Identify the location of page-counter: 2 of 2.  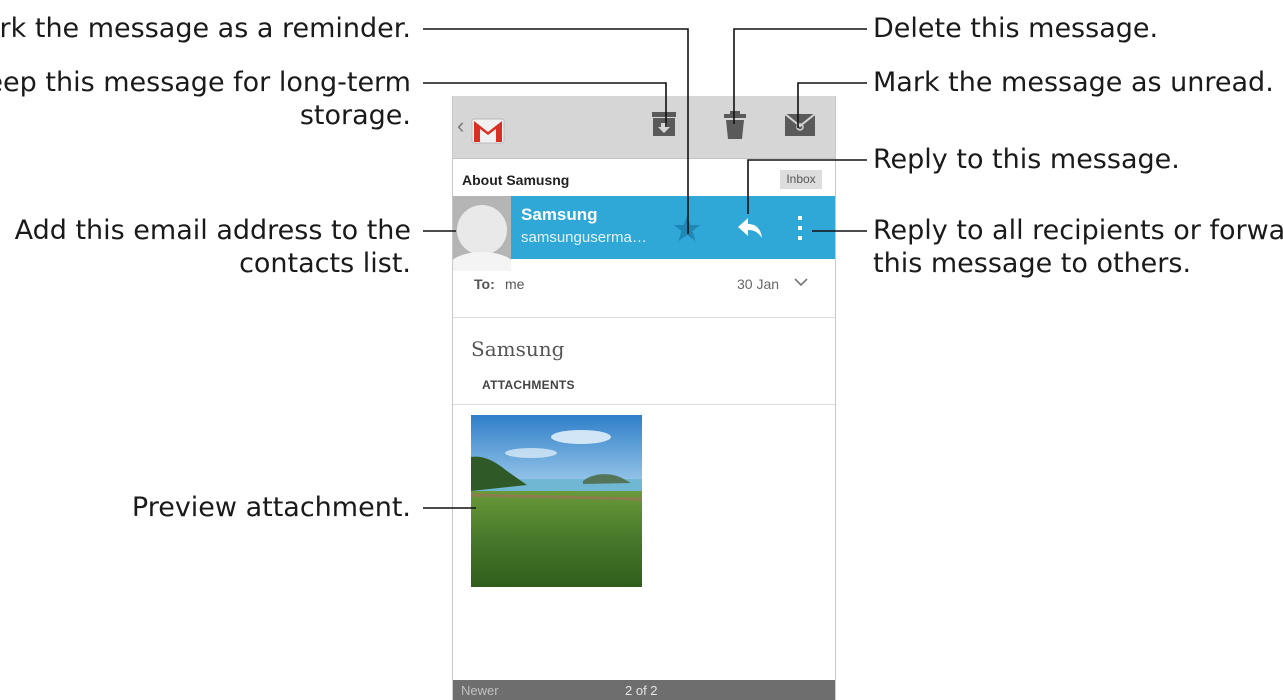
(641, 690).